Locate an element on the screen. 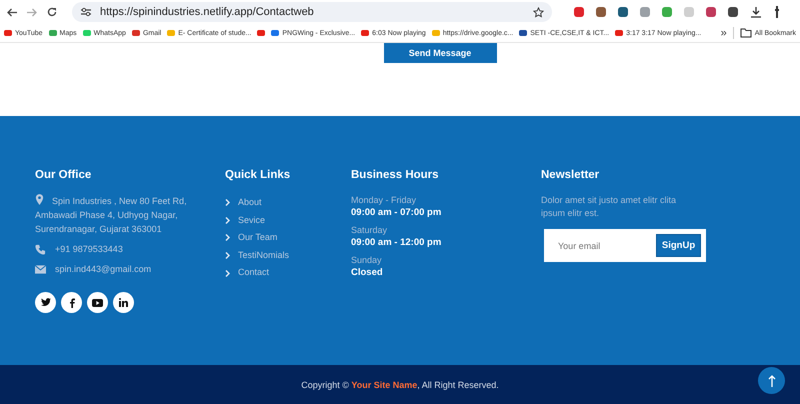 The height and width of the screenshot is (404, 800). facebook-icon is located at coordinates (71, 303).